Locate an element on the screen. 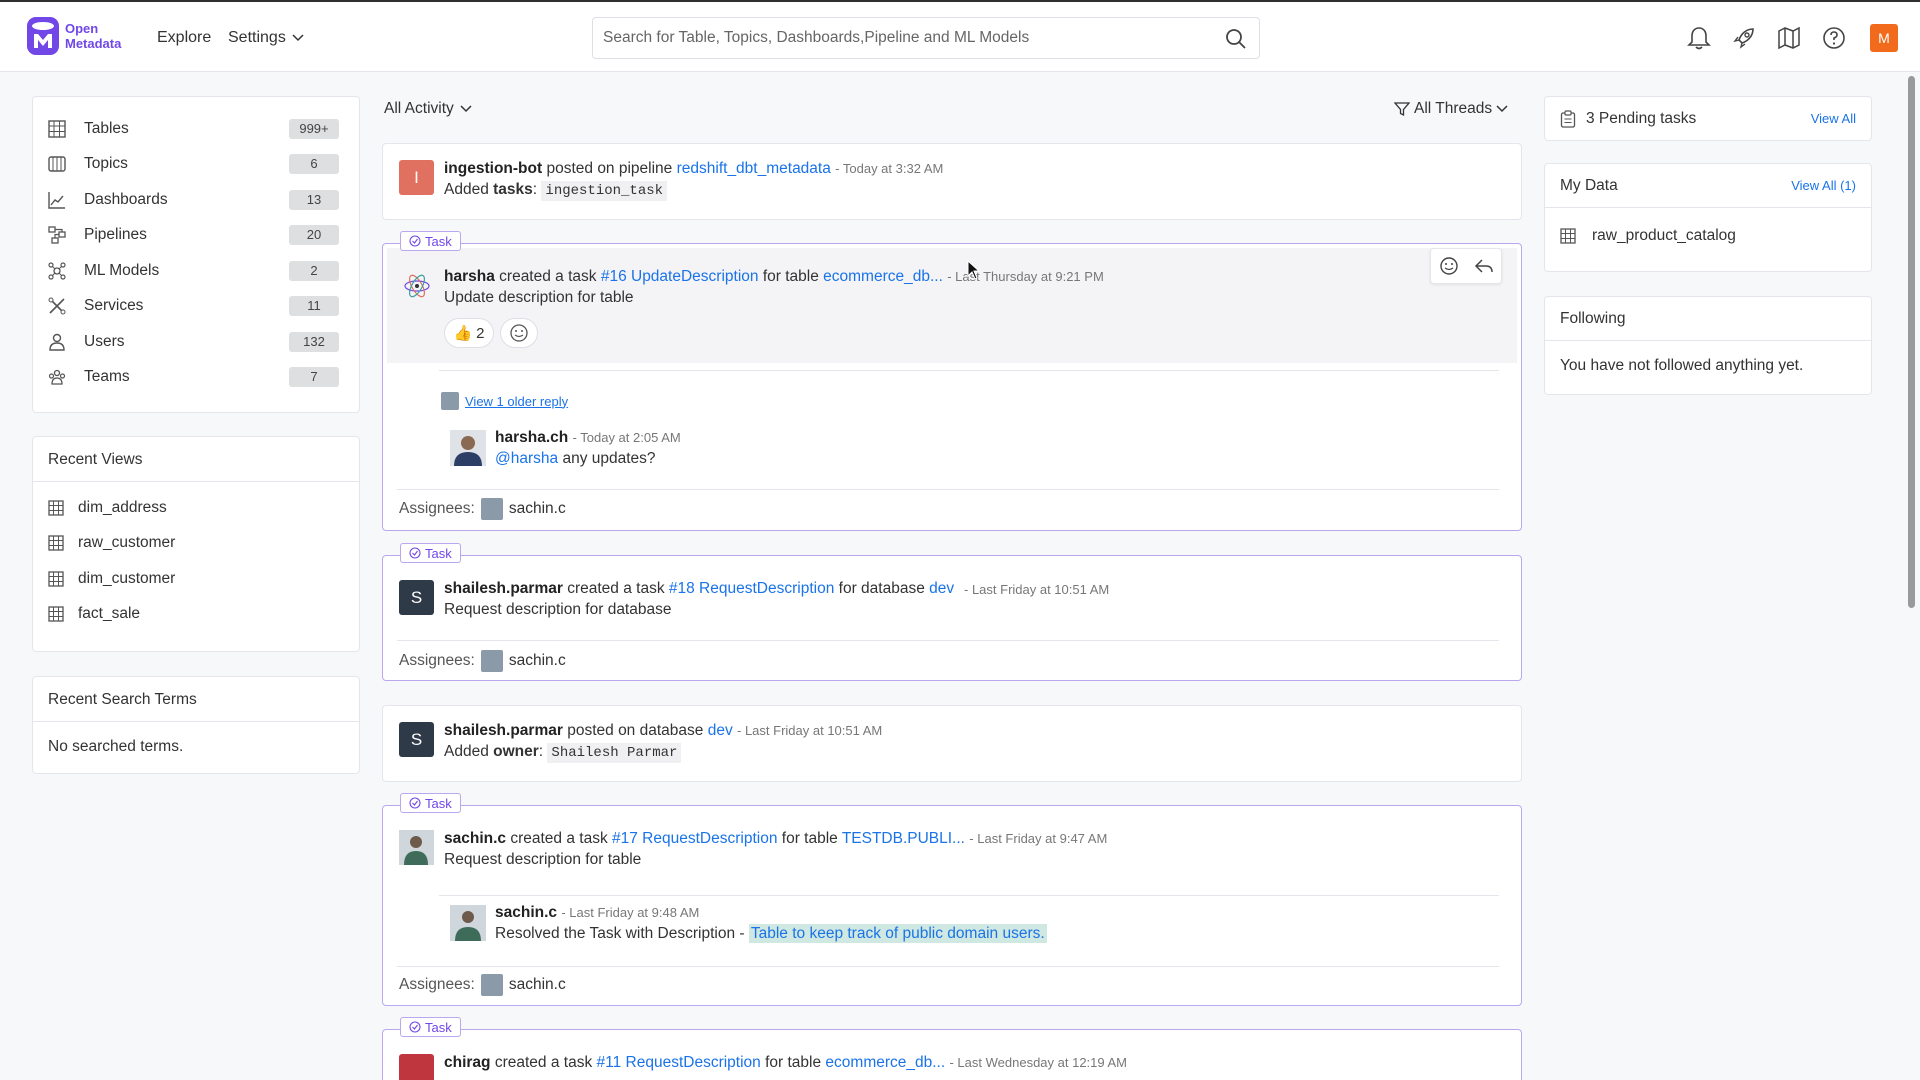  assignees-label: Assignees: is located at coordinates (437, 984).